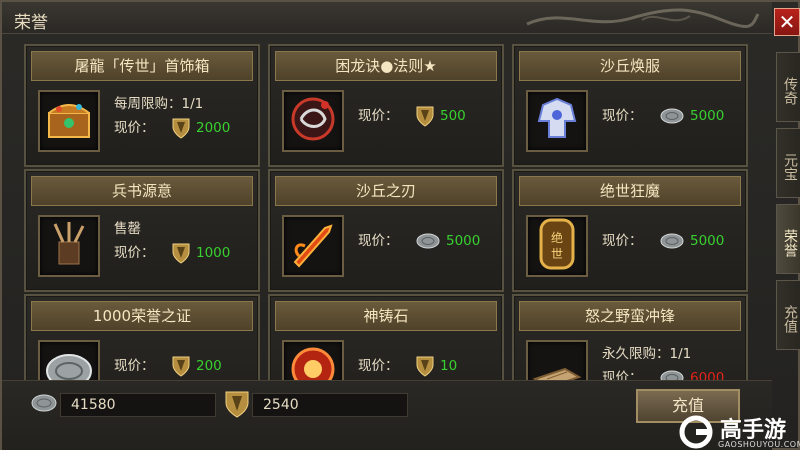 The width and height of the screenshot is (800, 450). What do you see at coordinates (647, 354) in the screenshot?
I see `purchase-limit: 永久限购：1/1` at bounding box center [647, 354].